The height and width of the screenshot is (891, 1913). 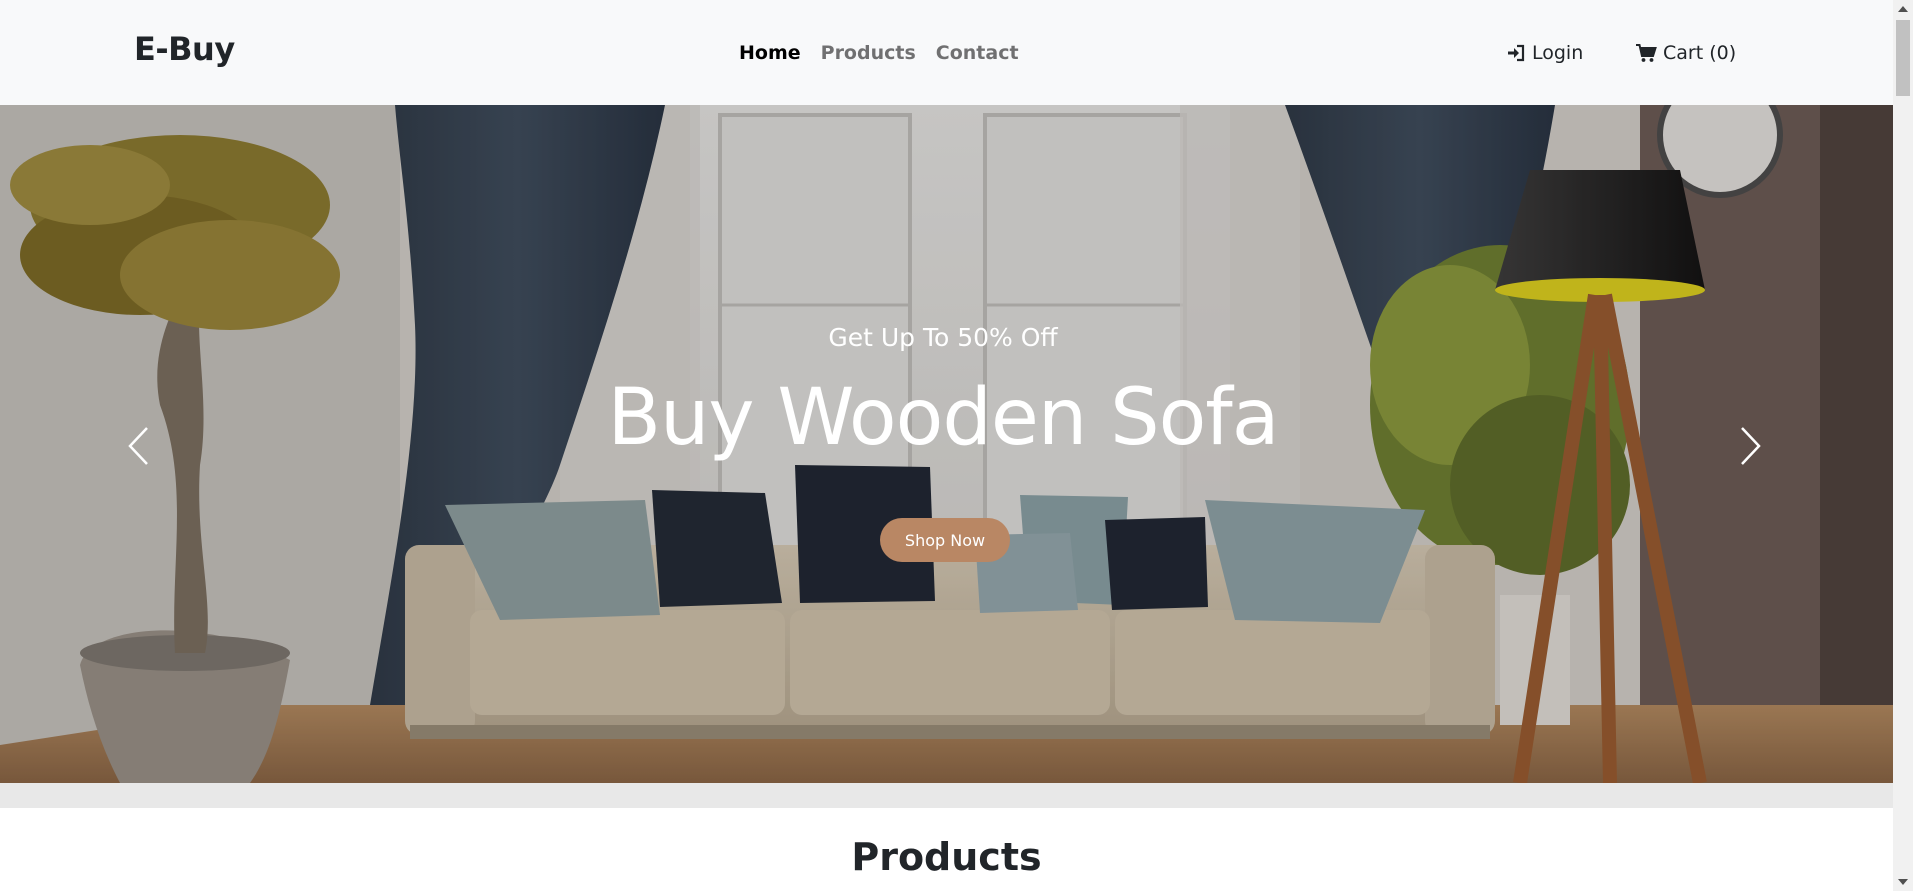 What do you see at coordinates (945, 540) in the screenshot?
I see `shop-now-button: Shop Now` at bounding box center [945, 540].